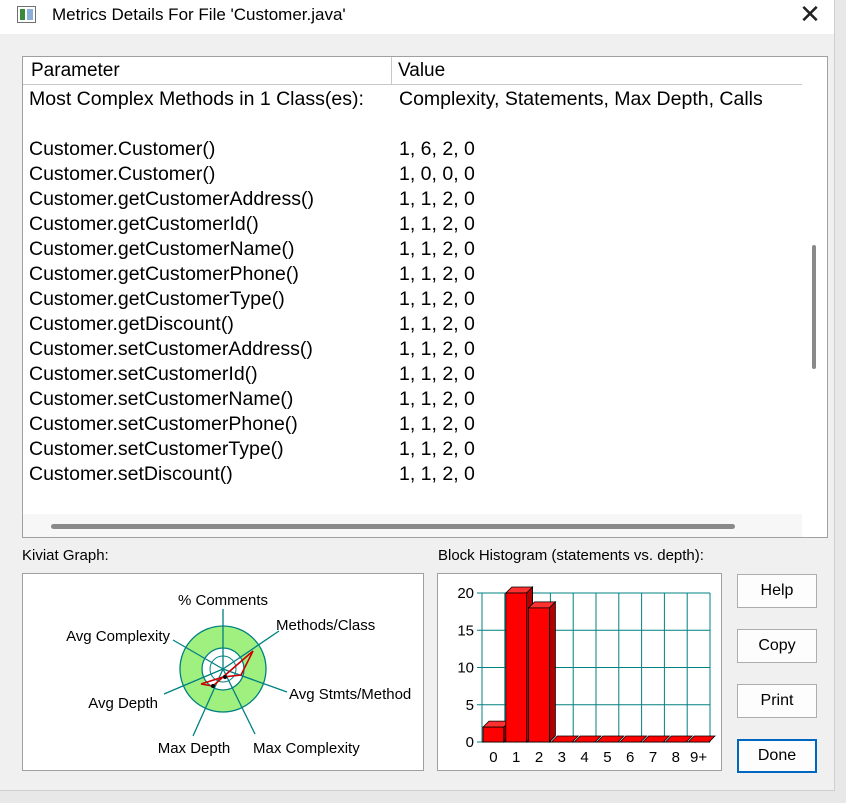  Describe the element at coordinates (552, 671) in the screenshot. I see `bar-side` at that location.